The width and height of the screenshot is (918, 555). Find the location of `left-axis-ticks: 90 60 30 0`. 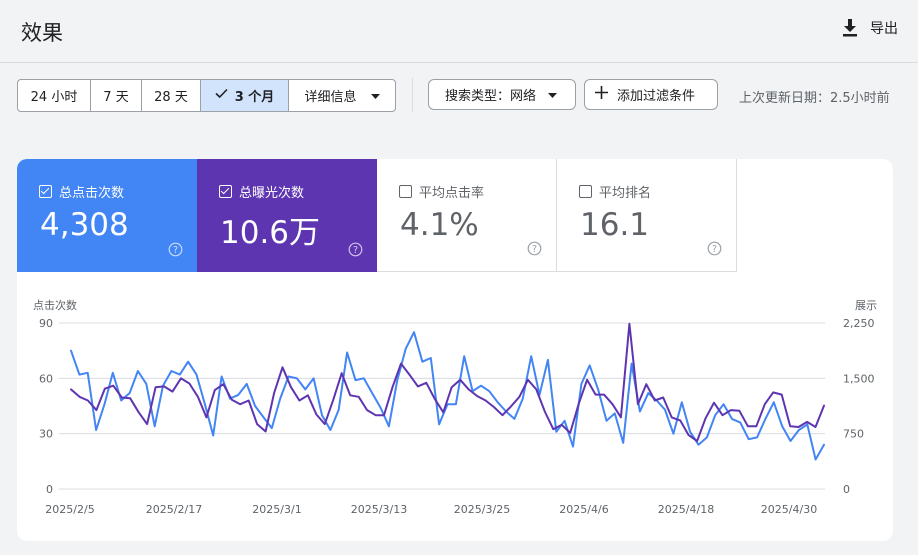

left-axis-ticks: 90 60 30 0 is located at coordinates (46, 406).